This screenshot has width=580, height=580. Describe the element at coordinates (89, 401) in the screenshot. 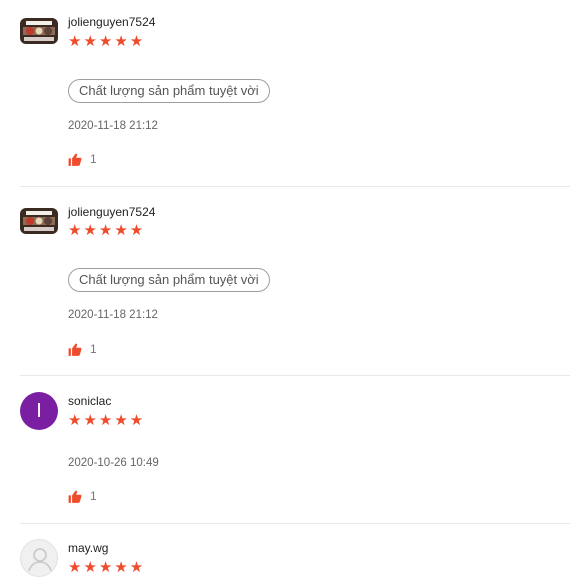

I see `review-username: soniclac` at that location.